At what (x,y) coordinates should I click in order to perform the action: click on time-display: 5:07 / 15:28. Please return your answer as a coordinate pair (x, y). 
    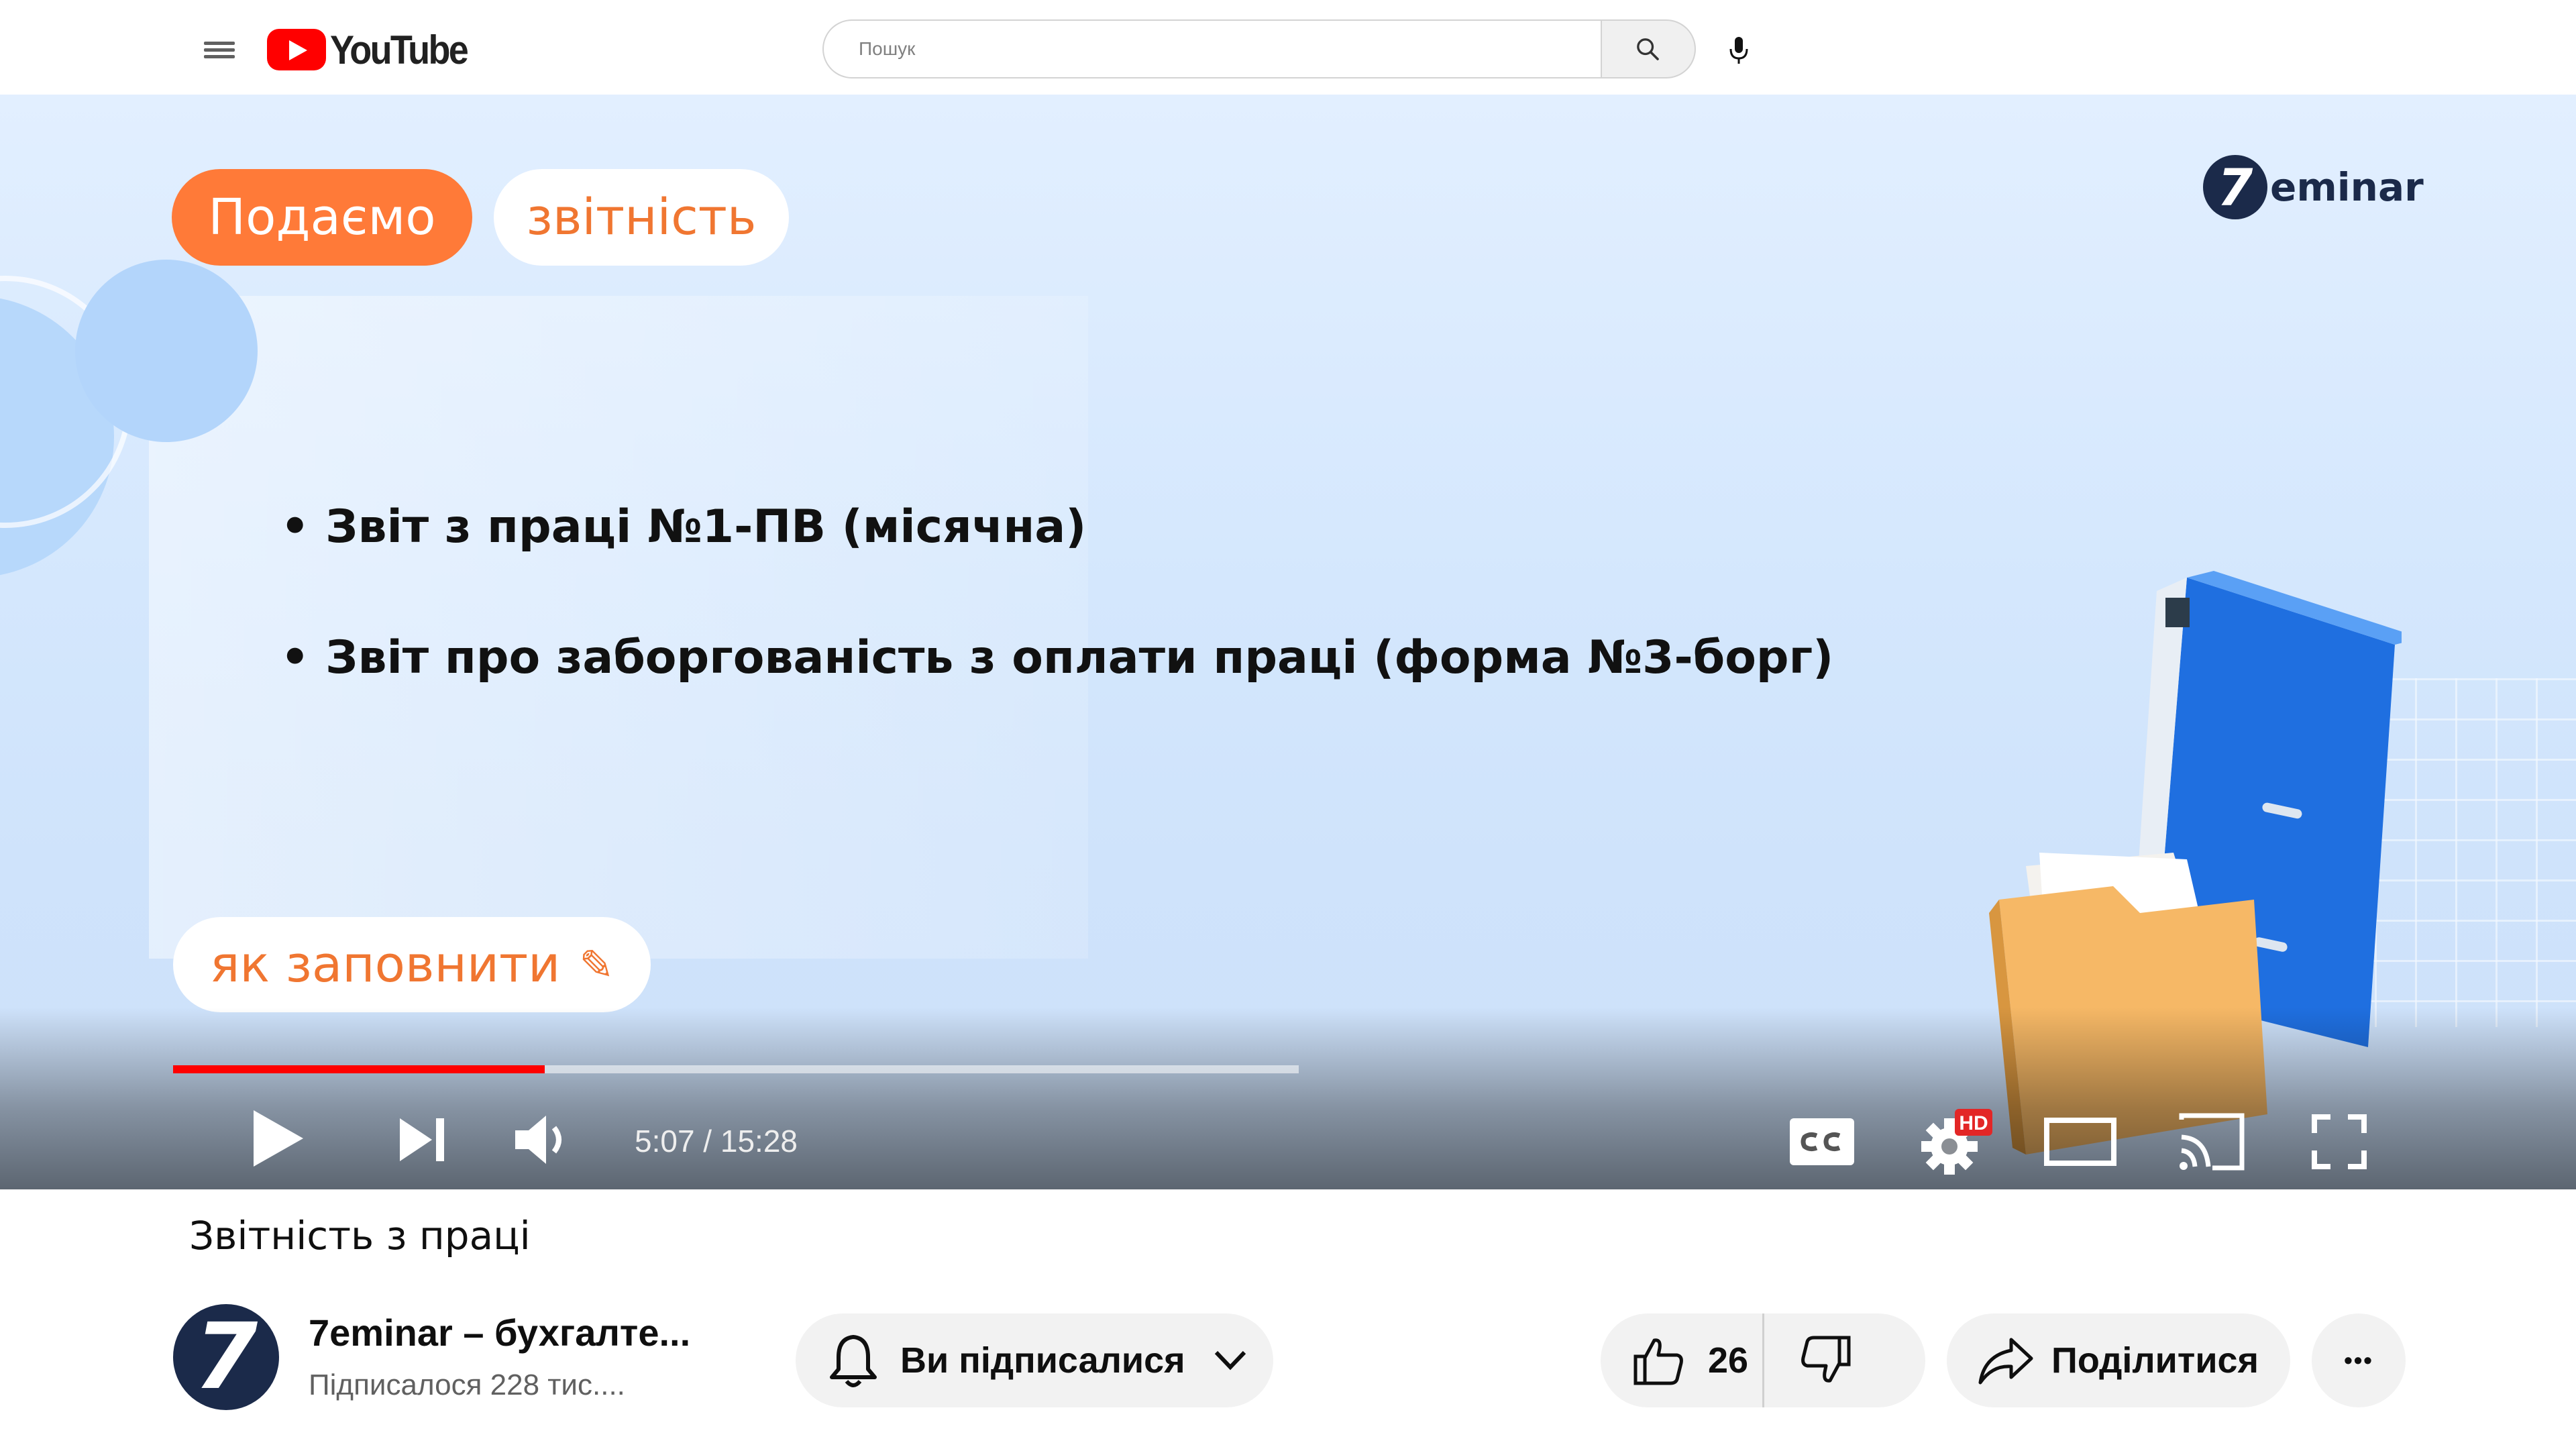
    Looking at the image, I should click on (716, 1141).